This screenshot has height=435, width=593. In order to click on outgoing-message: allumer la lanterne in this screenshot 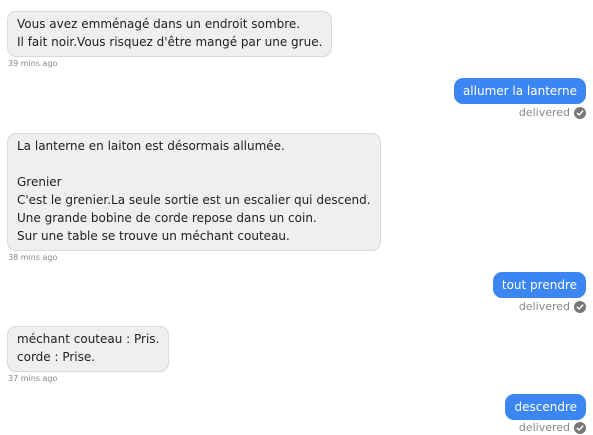, I will do `click(519, 91)`.